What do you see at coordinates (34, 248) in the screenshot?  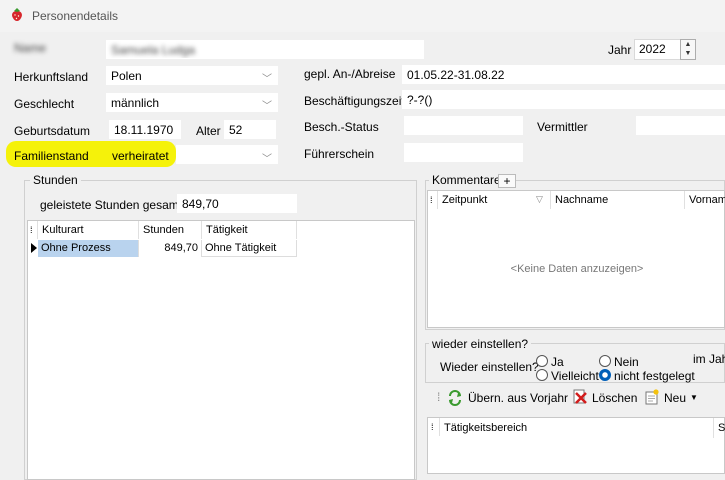 I see `row-indicator-icon` at bounding box center [34, 248].